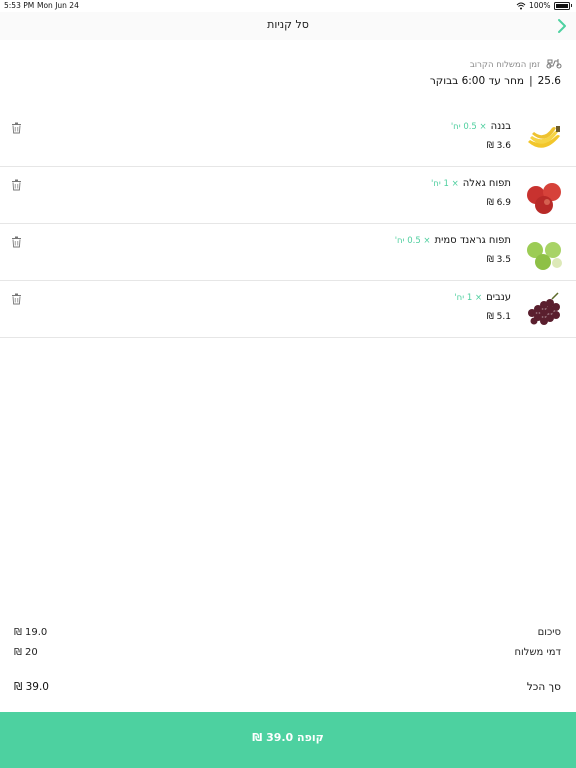 Image resolution: width=576 pixels, height=768 pixels. What do you see at coordinates (549, 81) in the screenshot?
I see `delivery-date: 25.6` at bounding box center [549, 81].